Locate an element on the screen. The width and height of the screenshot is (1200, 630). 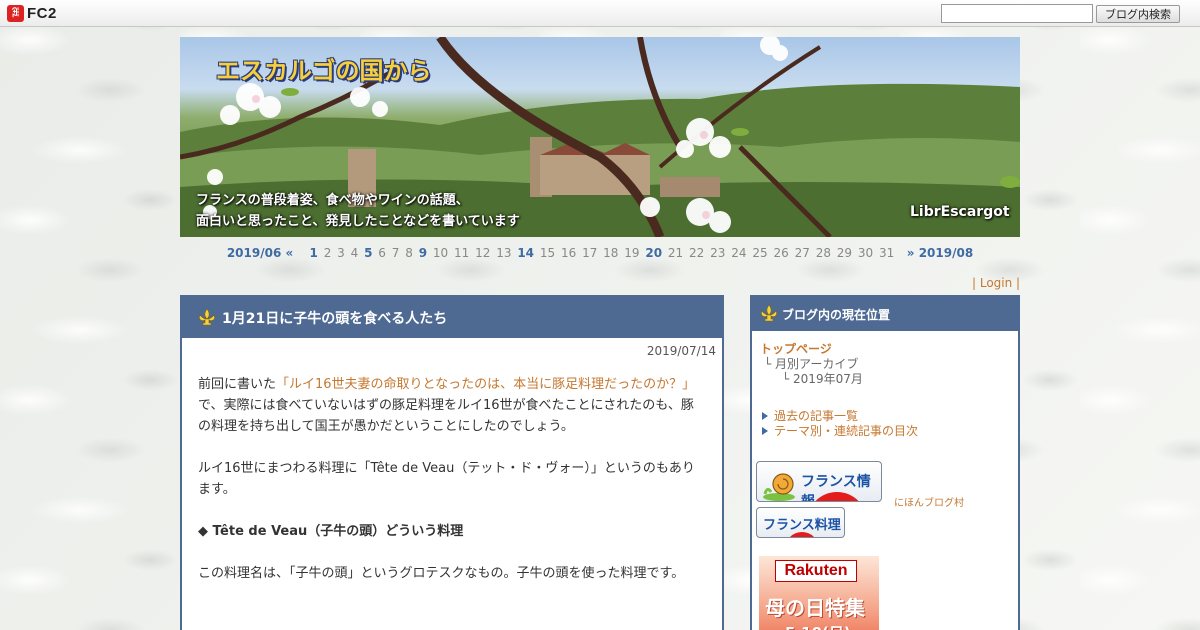
blog-description-line: 面白いと思ったこと、発見したことなどを書いています is located at coordinates (358, 221).